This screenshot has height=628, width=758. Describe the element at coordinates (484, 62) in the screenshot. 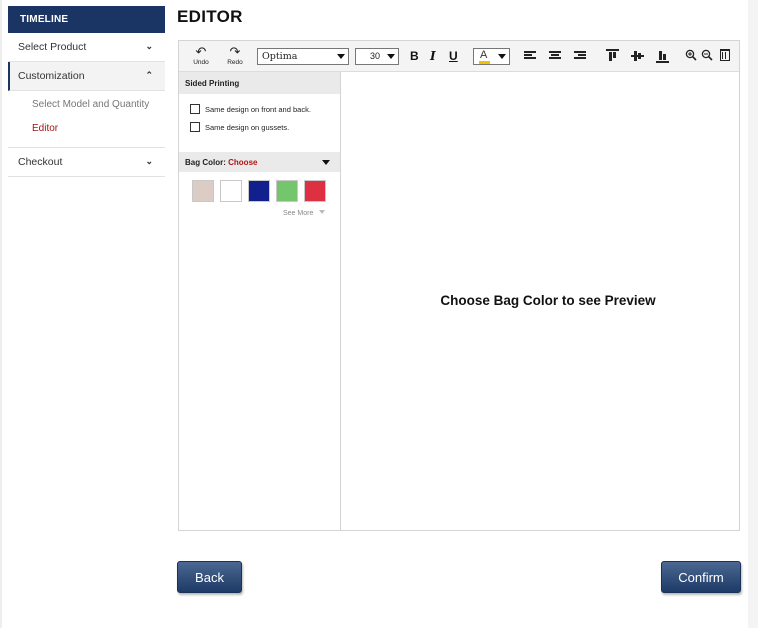

I see `text-color-swatch` at that location.